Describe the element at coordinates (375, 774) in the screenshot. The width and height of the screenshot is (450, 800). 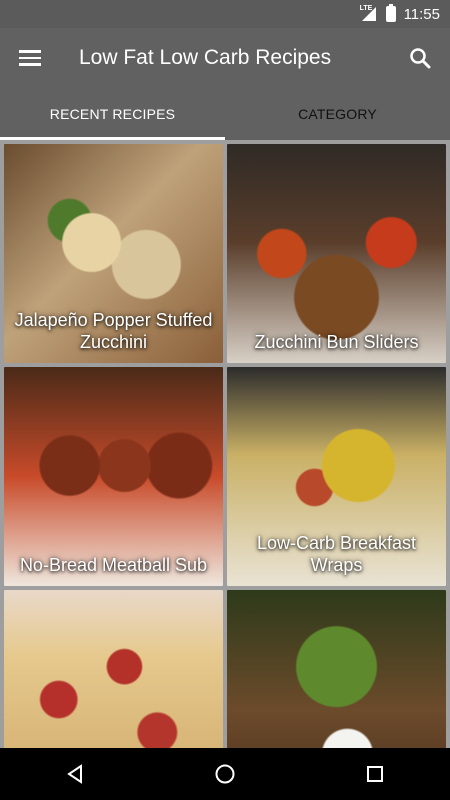
I see `recents-icon` at that location.